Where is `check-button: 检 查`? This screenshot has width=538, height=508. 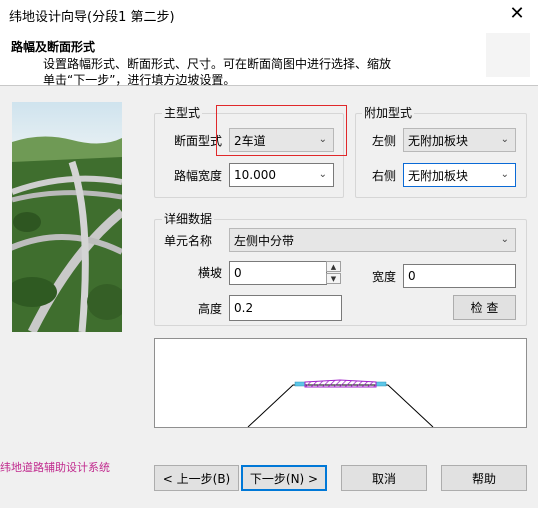
check-button: 检 查 is located at coordinates (484, 307).